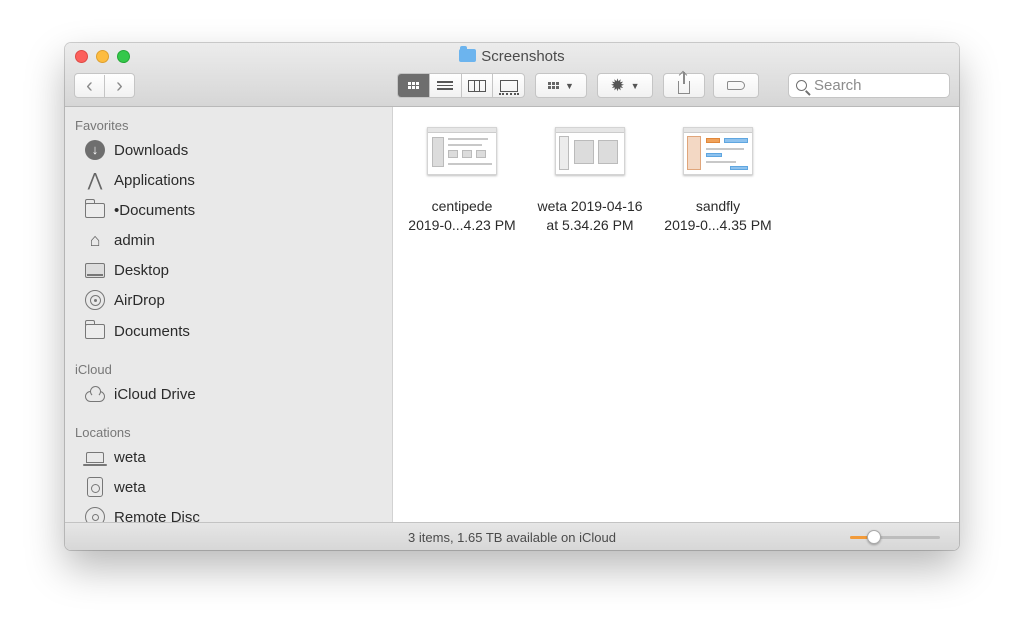  Describe the element at coordinates (137, 331) in the screenshot. I see `sidebar-item-documents: Documents` at that location.